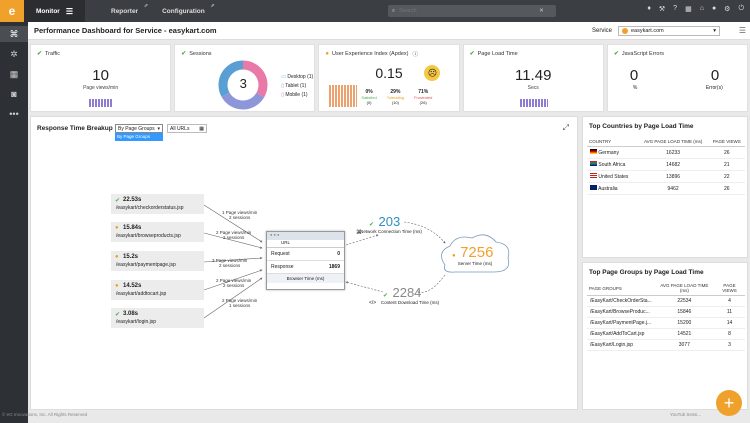 The image size is (750, 423). I want to click on table-row: United States 13896 22, so click(666, 176).